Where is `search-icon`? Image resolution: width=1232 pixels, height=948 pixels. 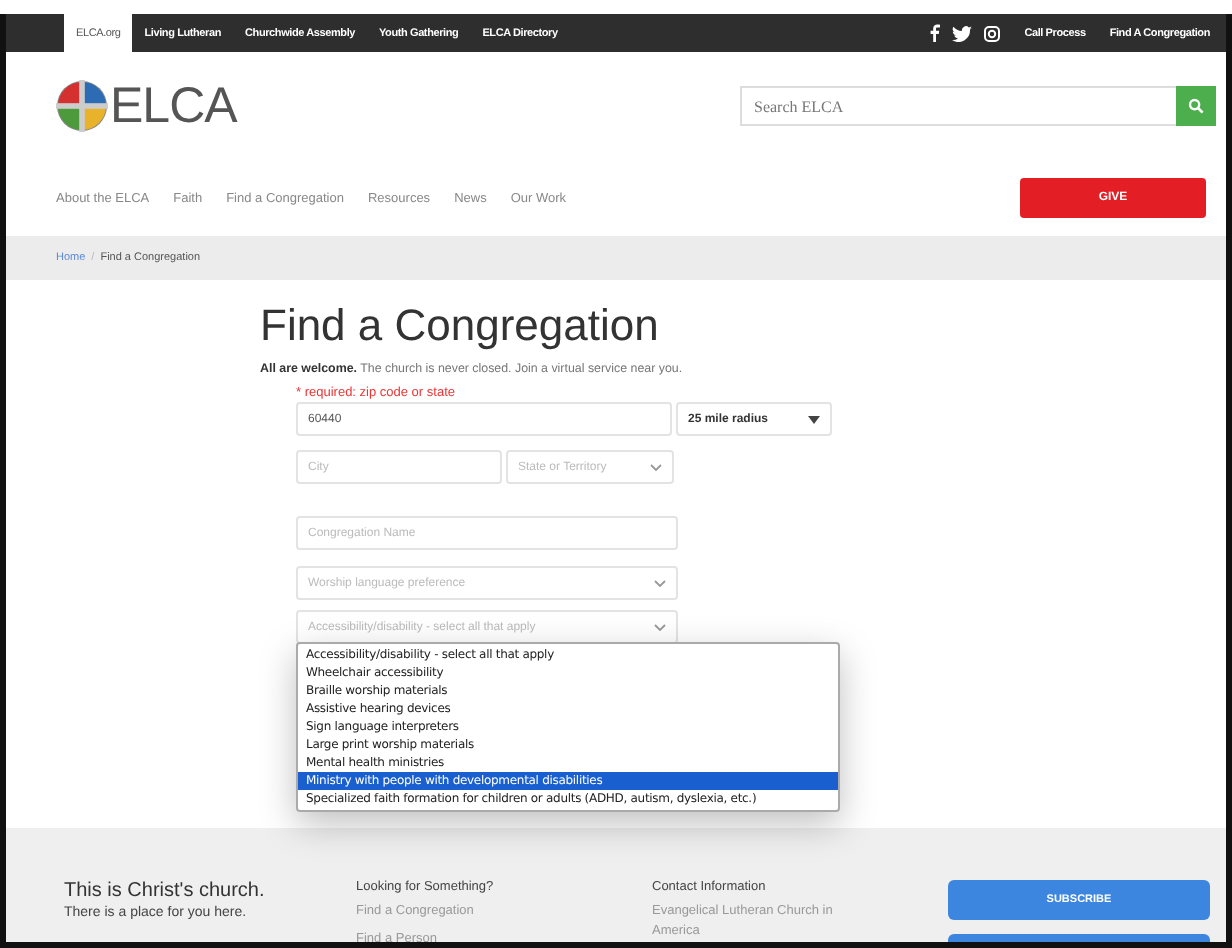
search-icon is located at coordinates (1196, 106).